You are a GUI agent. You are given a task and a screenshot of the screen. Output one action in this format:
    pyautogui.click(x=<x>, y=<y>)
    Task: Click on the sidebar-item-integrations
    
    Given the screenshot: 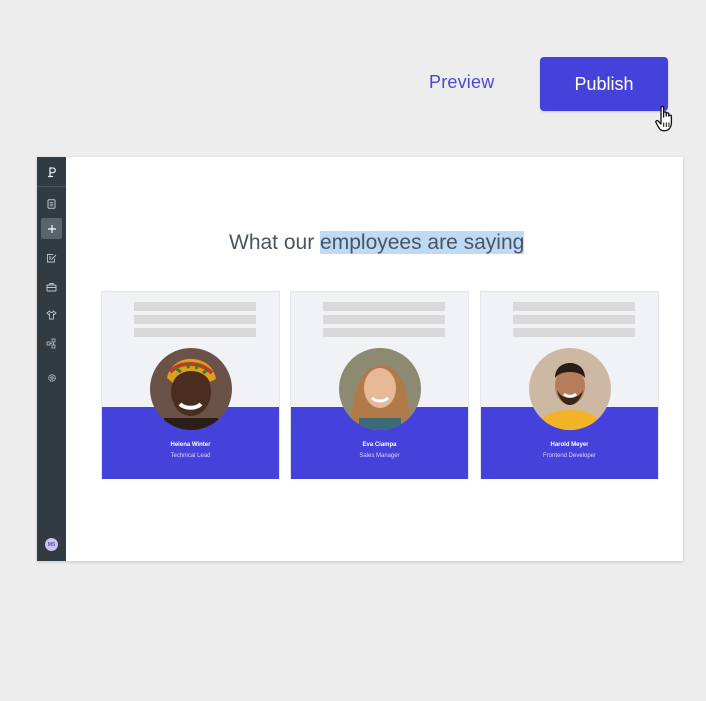 What is the action you would take?
    pyautogui.click(x=51, y=343)
    